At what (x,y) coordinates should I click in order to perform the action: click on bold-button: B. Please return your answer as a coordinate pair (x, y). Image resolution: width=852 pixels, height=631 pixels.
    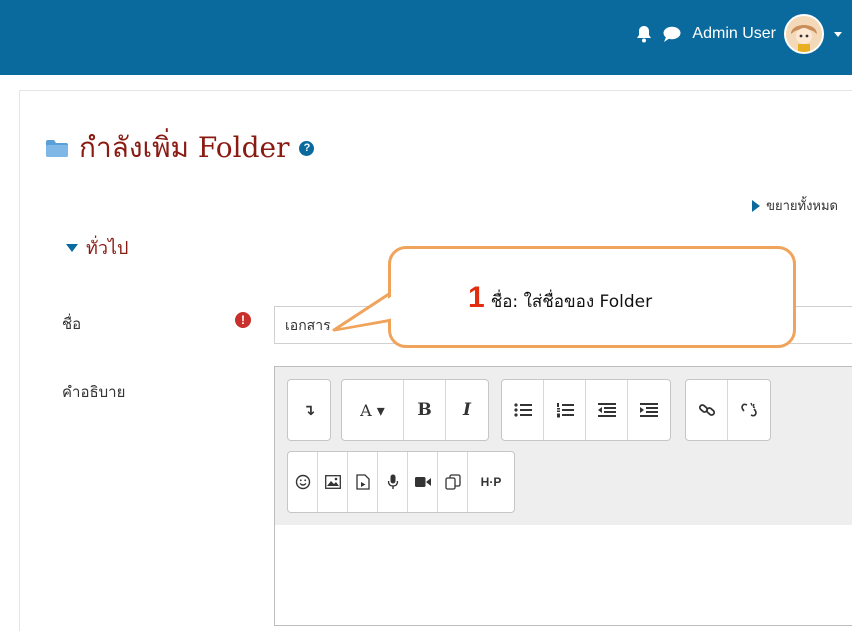
    Looking at the image, I should click on (425, 410).